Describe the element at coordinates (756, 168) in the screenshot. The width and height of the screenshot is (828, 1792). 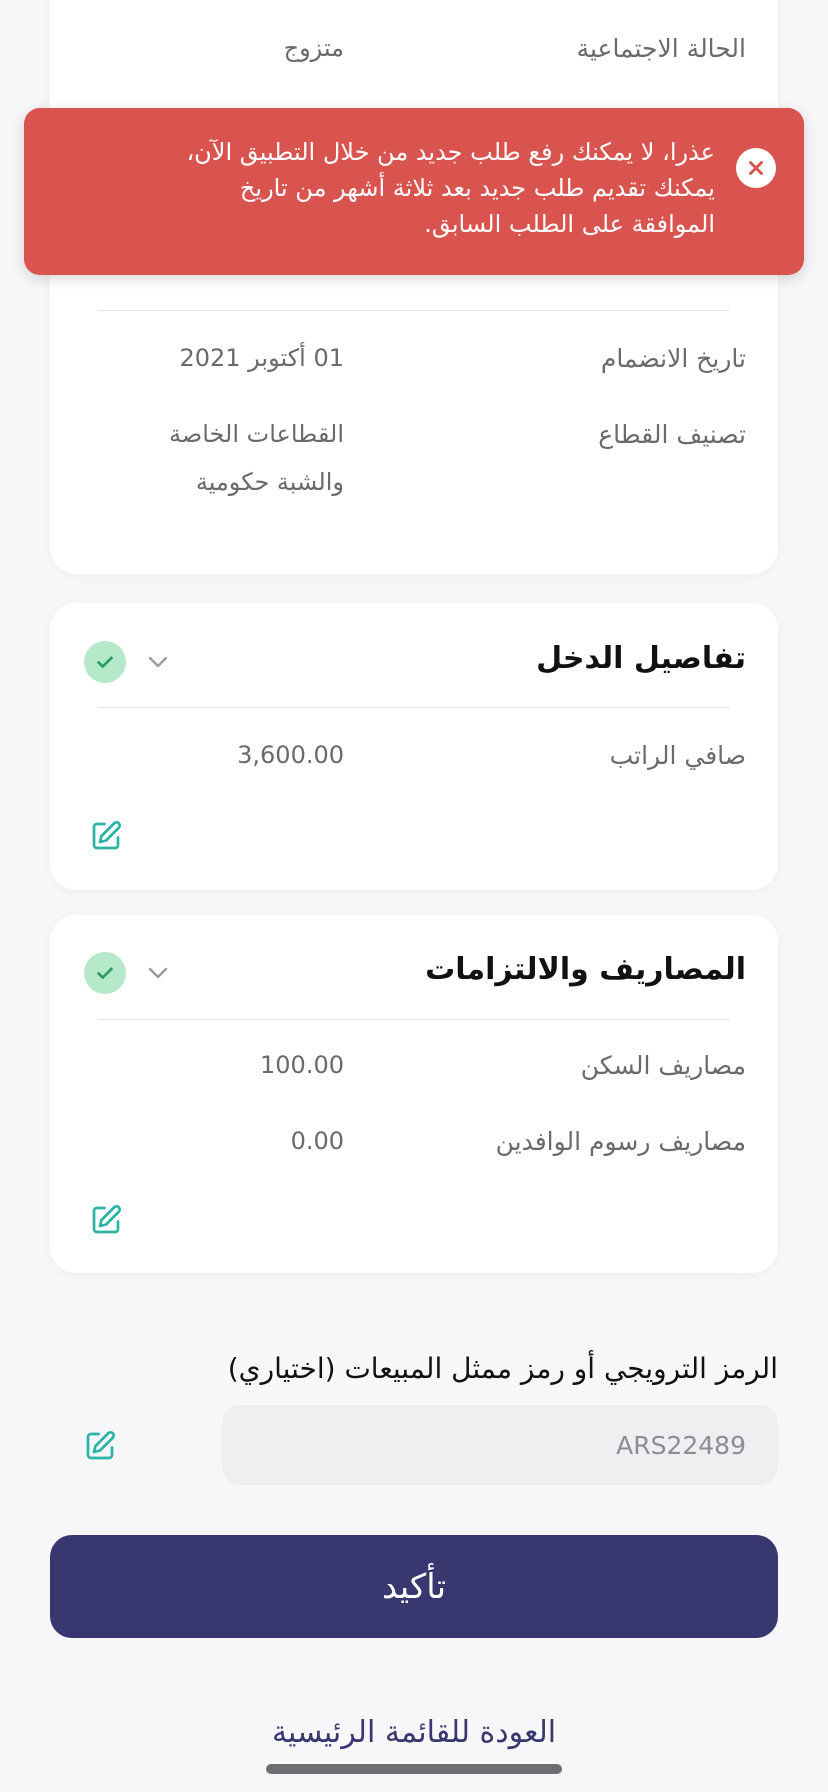
I see `close-icon` at that location.